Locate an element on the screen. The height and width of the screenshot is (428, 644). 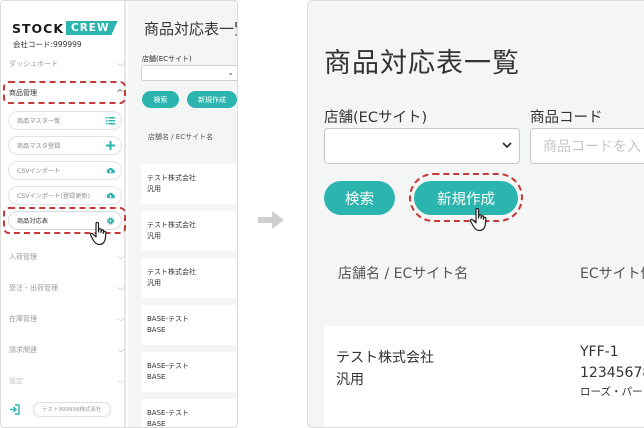
company-name: テスト999999株式会社 is located at coordinates (72, 410).